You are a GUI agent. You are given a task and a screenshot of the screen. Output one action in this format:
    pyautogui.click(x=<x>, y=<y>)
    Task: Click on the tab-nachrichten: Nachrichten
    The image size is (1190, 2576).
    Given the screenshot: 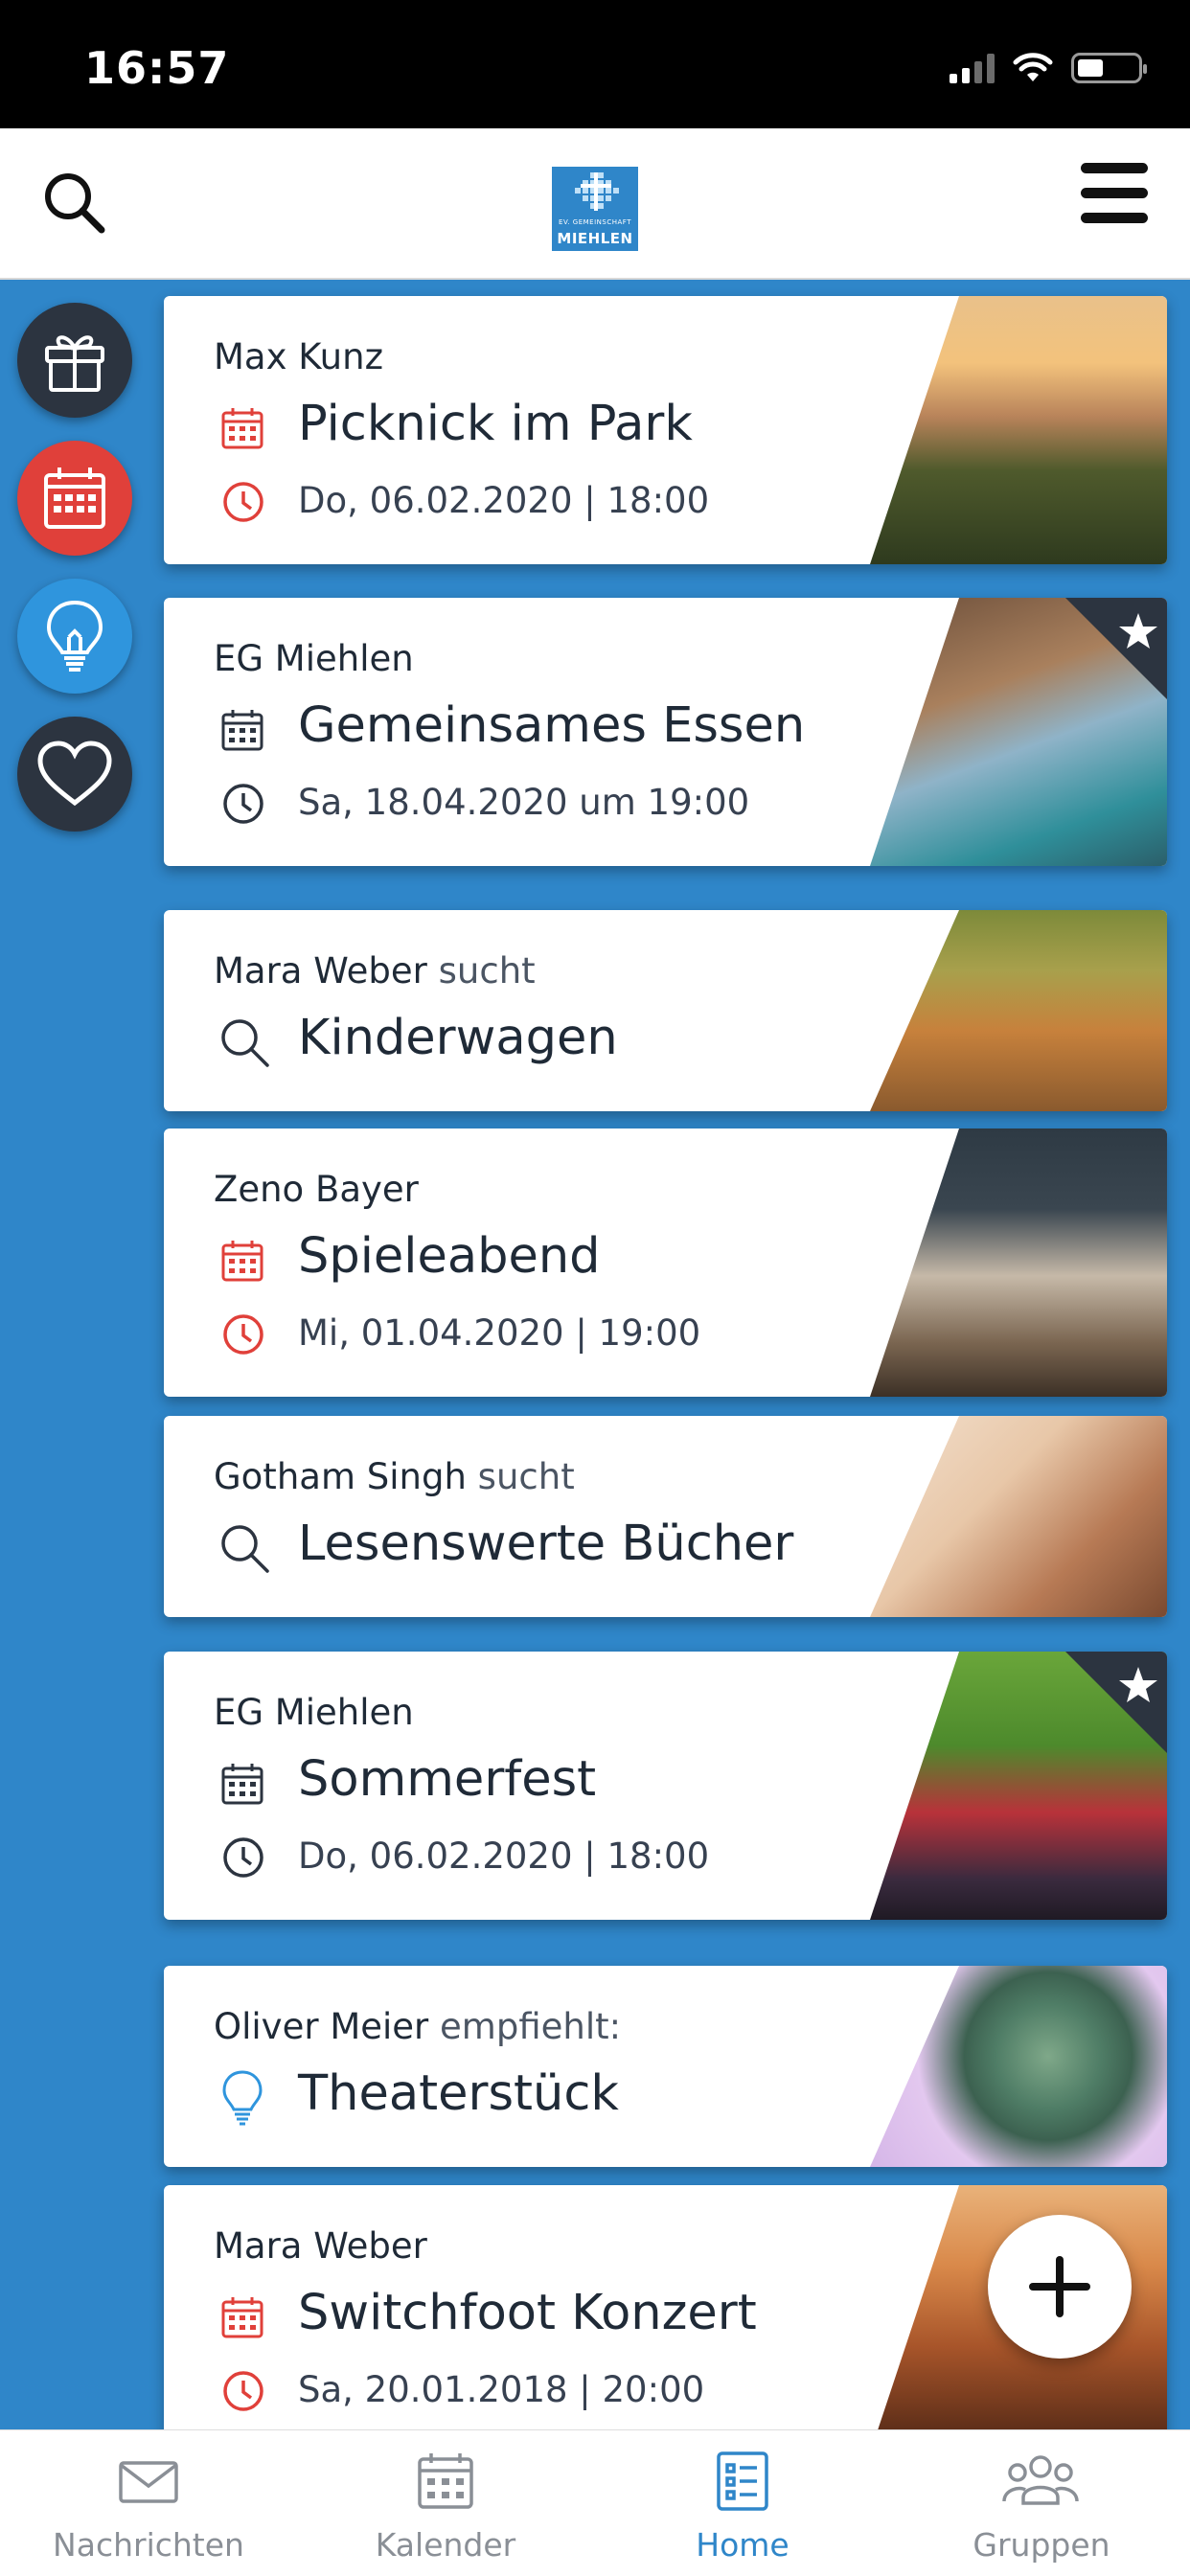 What is the action you would take?
    pyautogui.click(x=148, y=2503)
    